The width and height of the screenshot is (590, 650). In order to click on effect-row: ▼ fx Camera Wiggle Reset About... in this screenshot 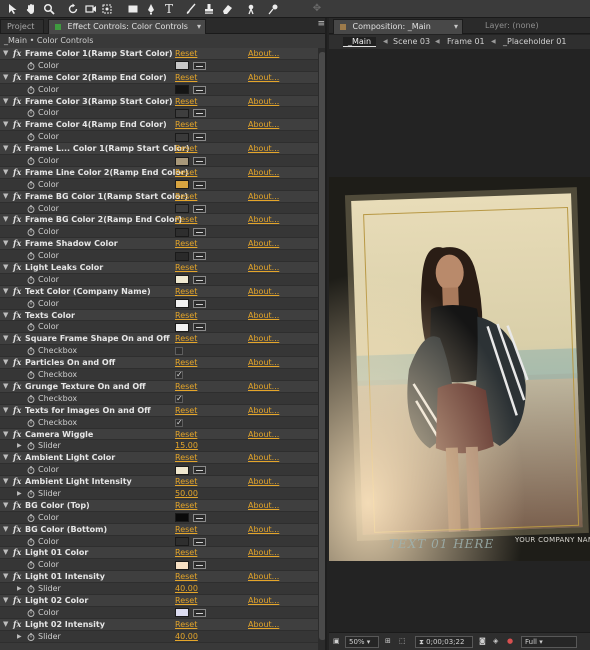, I will do `click(159, 434)`.